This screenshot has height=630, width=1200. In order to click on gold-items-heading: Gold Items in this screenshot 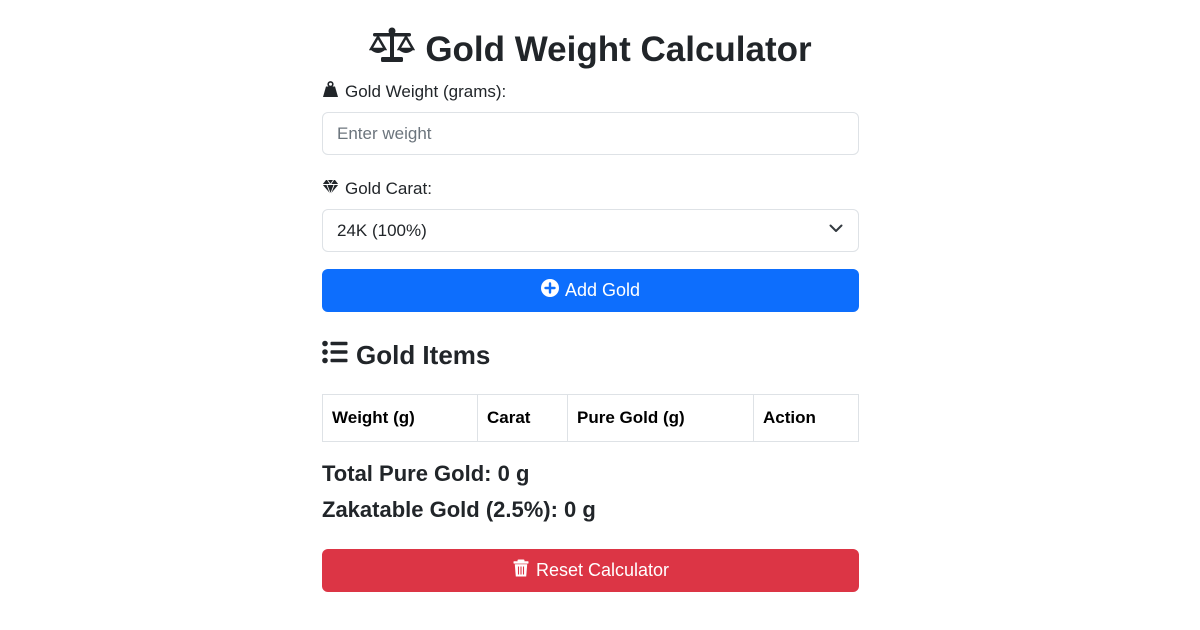, I will do `click(406, 355)`.